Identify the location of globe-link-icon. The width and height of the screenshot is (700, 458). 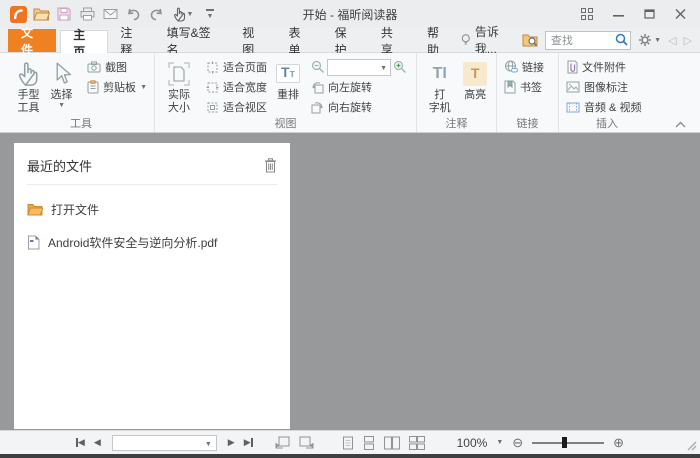
(511, 66).